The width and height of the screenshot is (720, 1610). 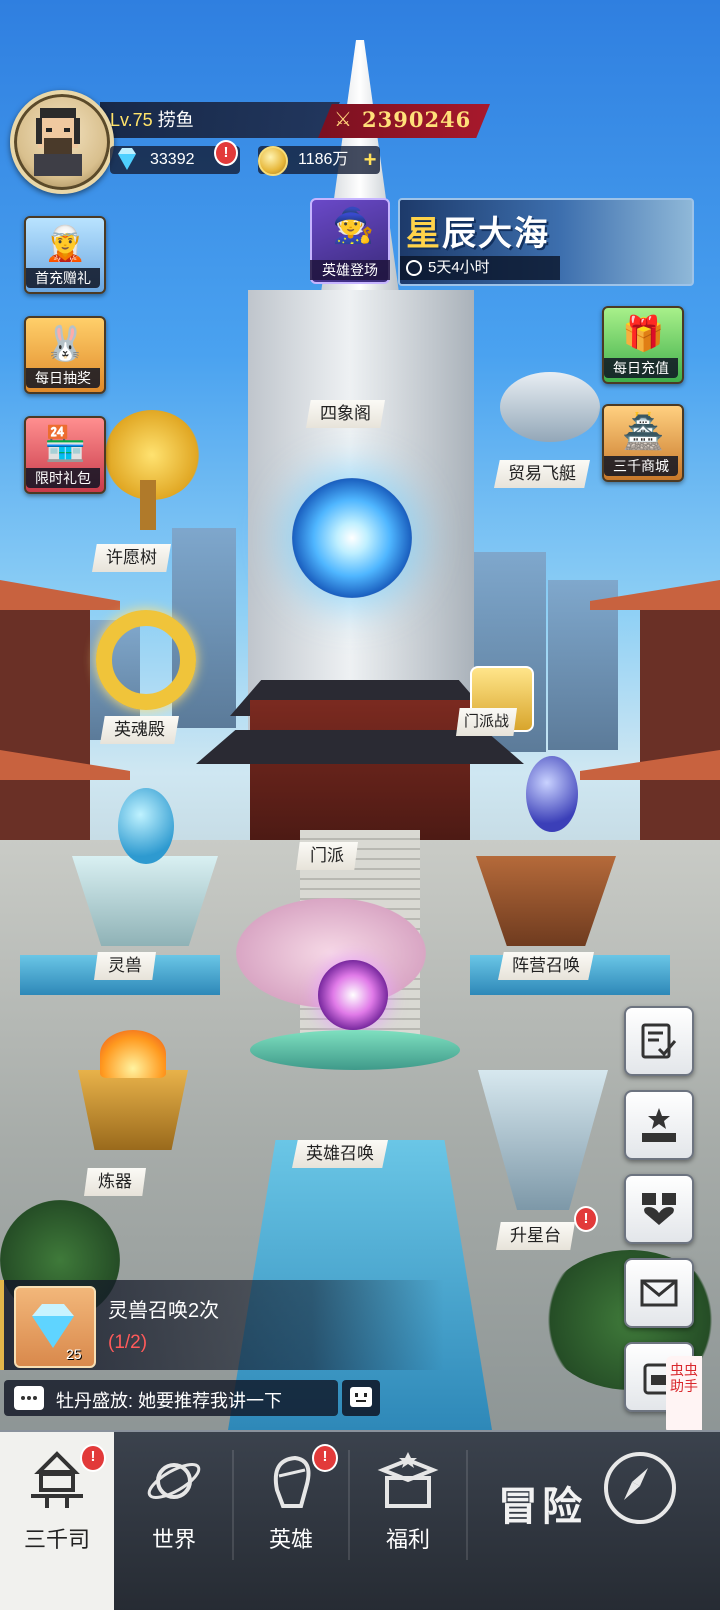 I want to click on gift-box-icon: 🎁, so click(x=643, y=334).